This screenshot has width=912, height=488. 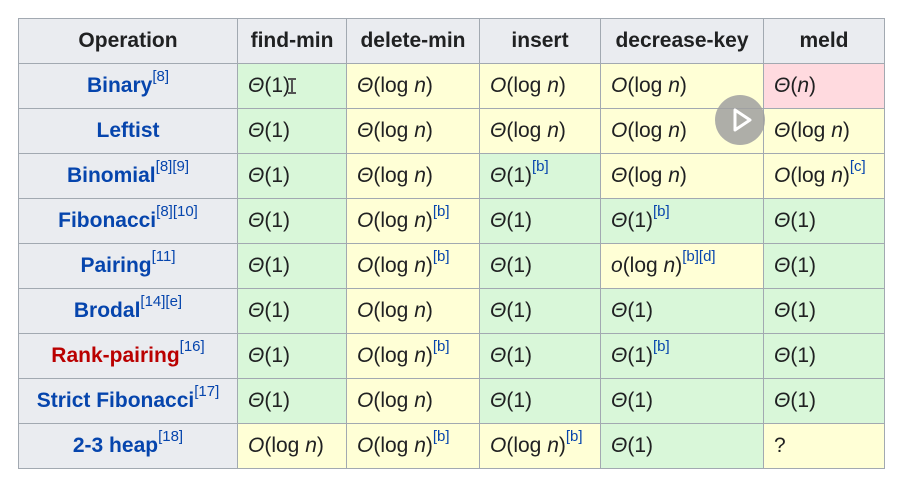 I want to click on complexity-cell-insert: Θ(log n), so click(x=540, y=131).